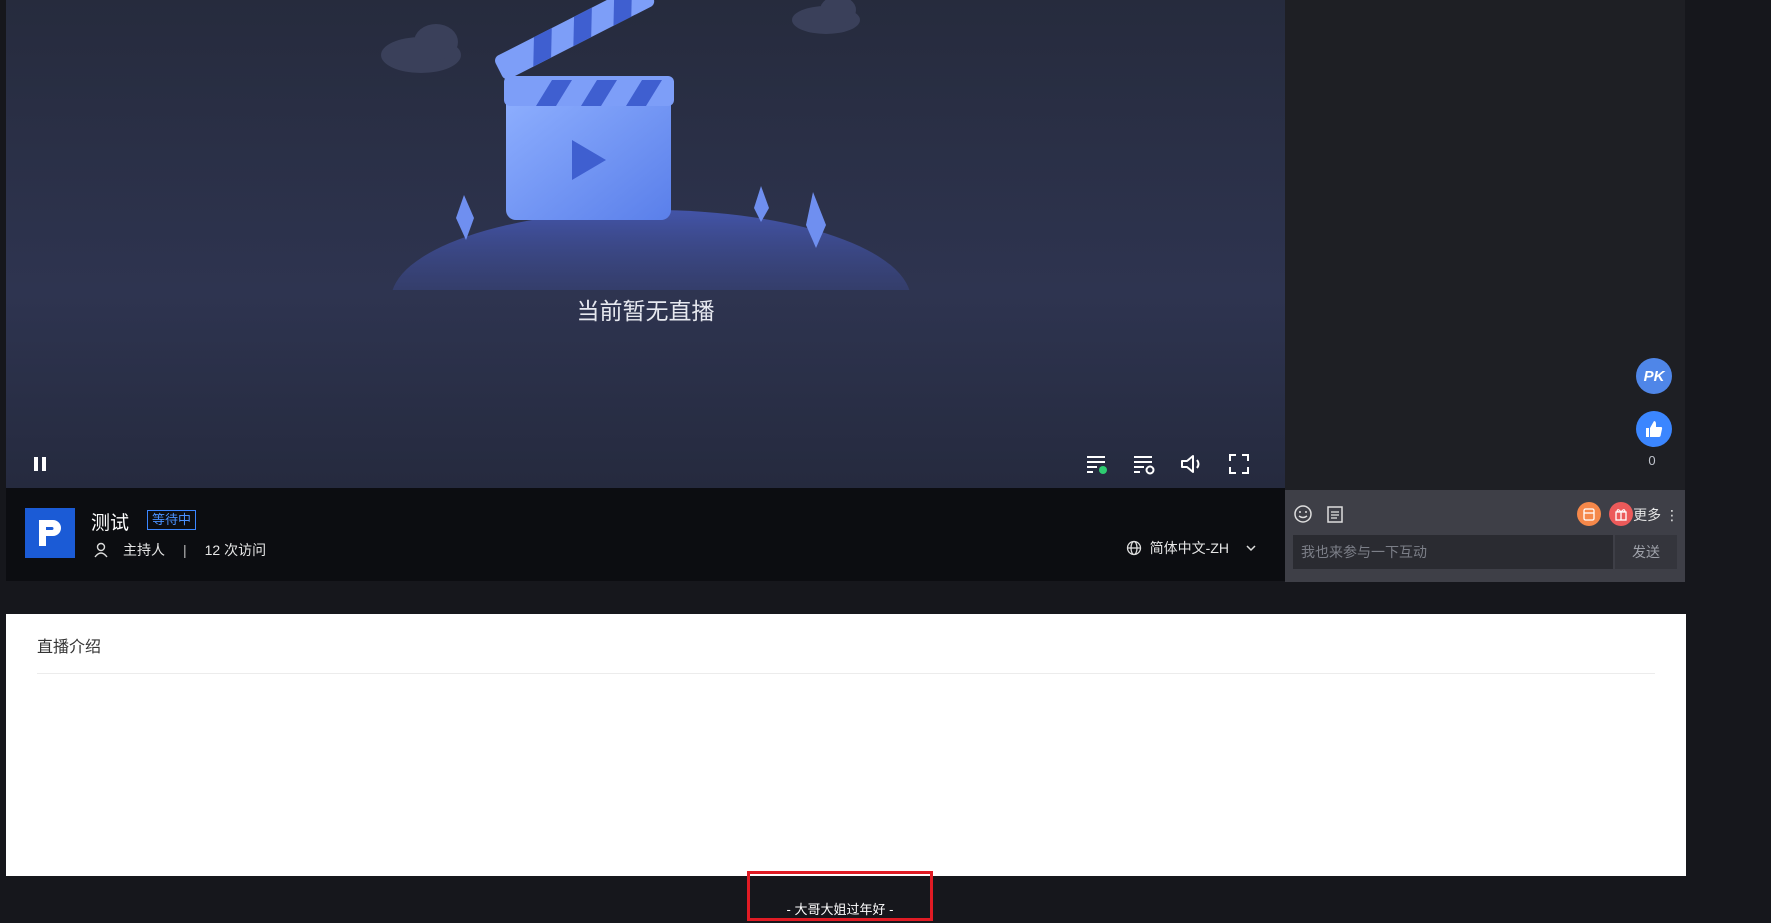 Image resolution: width=1771 pixels, height=923 pixels. I want to click on pk-icon: PK, so click(1654, 376).